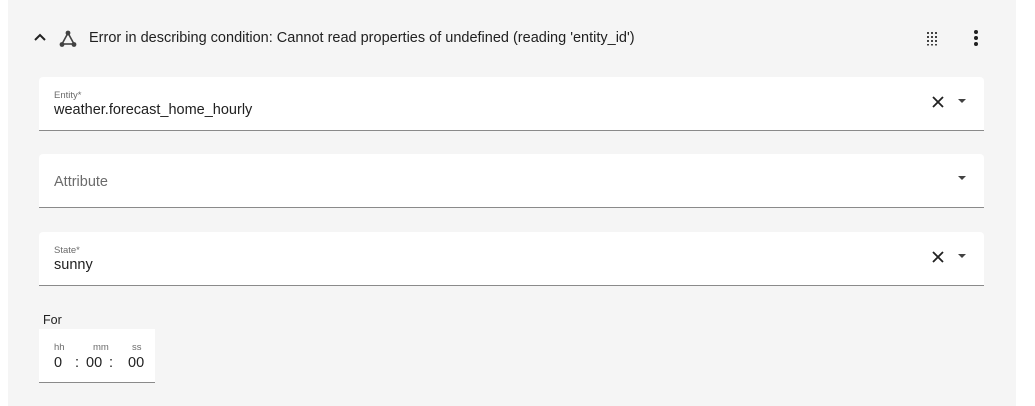  What do you see at coordinates (136, 363) in the screenshot?
I see `seconds-input: 00` at bounding box center [136, 363].